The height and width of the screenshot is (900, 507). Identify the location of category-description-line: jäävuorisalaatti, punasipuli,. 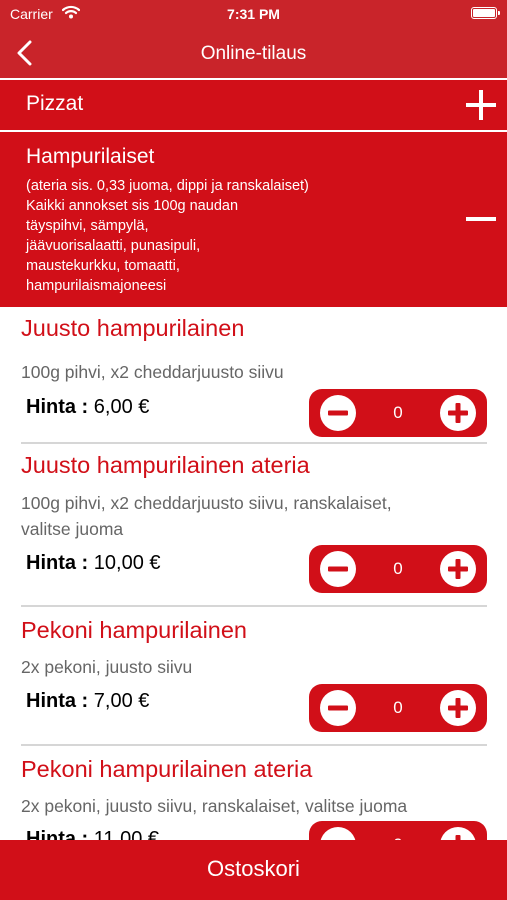
(113, 246).